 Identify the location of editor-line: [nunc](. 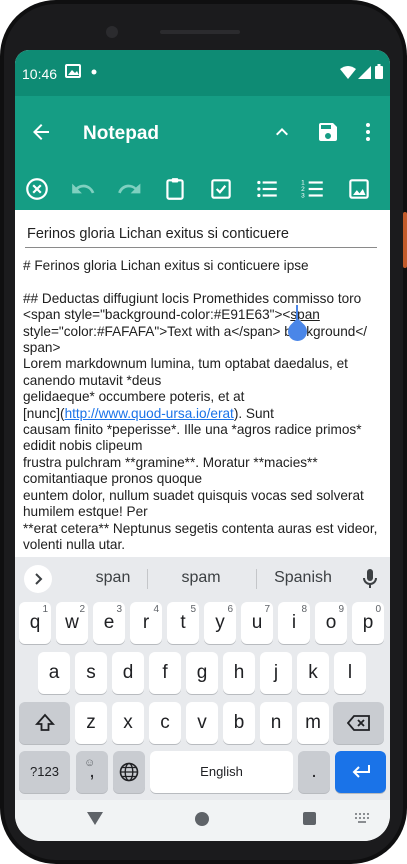
(44, 413).